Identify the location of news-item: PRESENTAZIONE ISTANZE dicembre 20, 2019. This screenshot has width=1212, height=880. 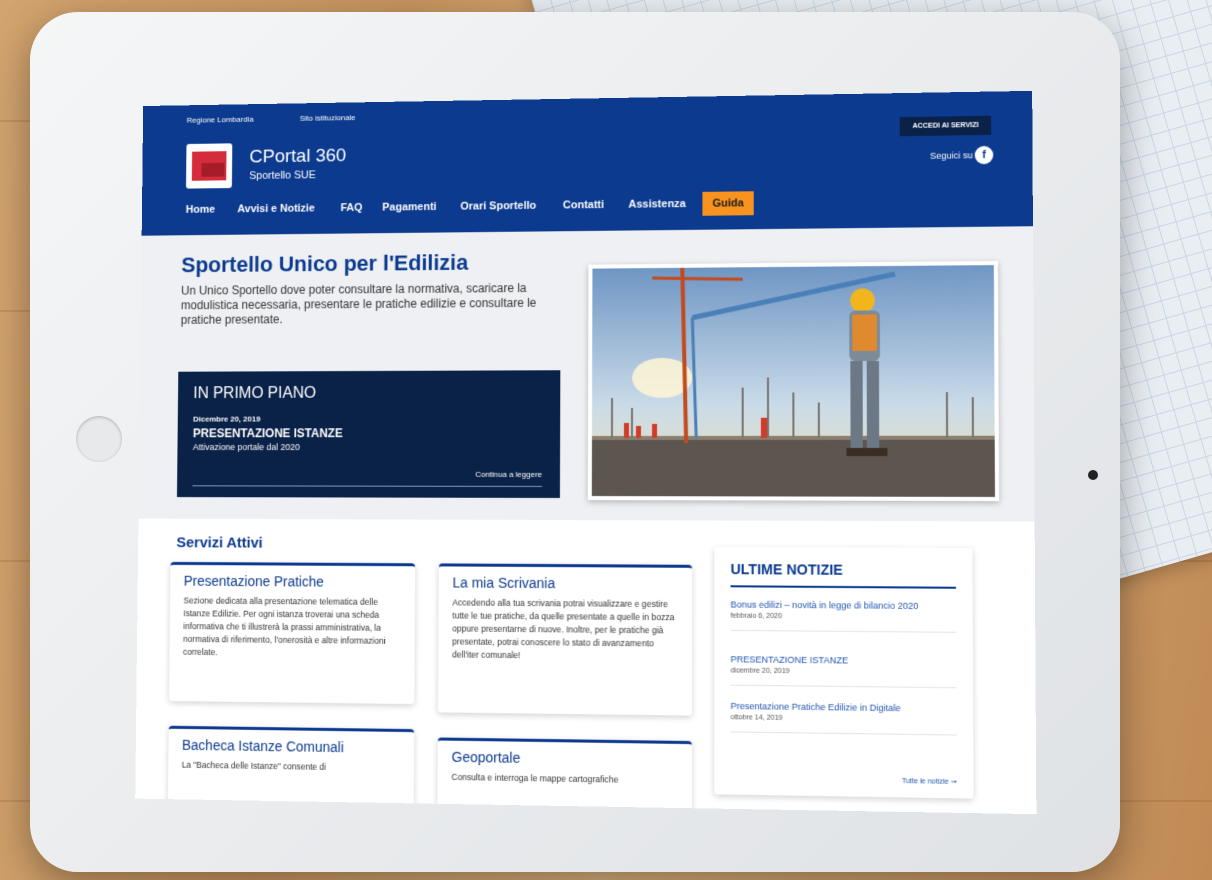
(843, 671).